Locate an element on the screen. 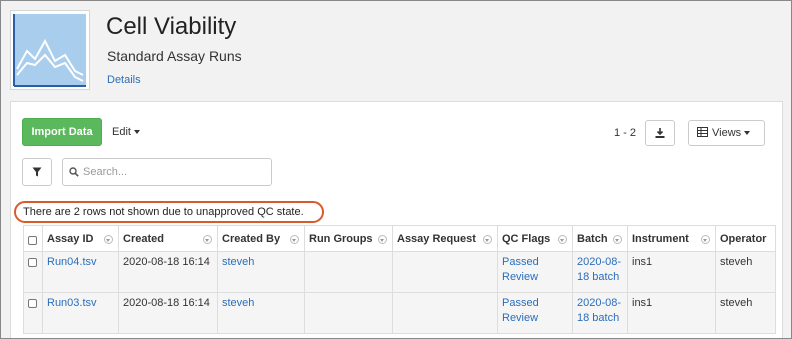 This screenshot has width=792, height=339. assay-id-link: Run04.tsv is located at coordinates (80, 272).